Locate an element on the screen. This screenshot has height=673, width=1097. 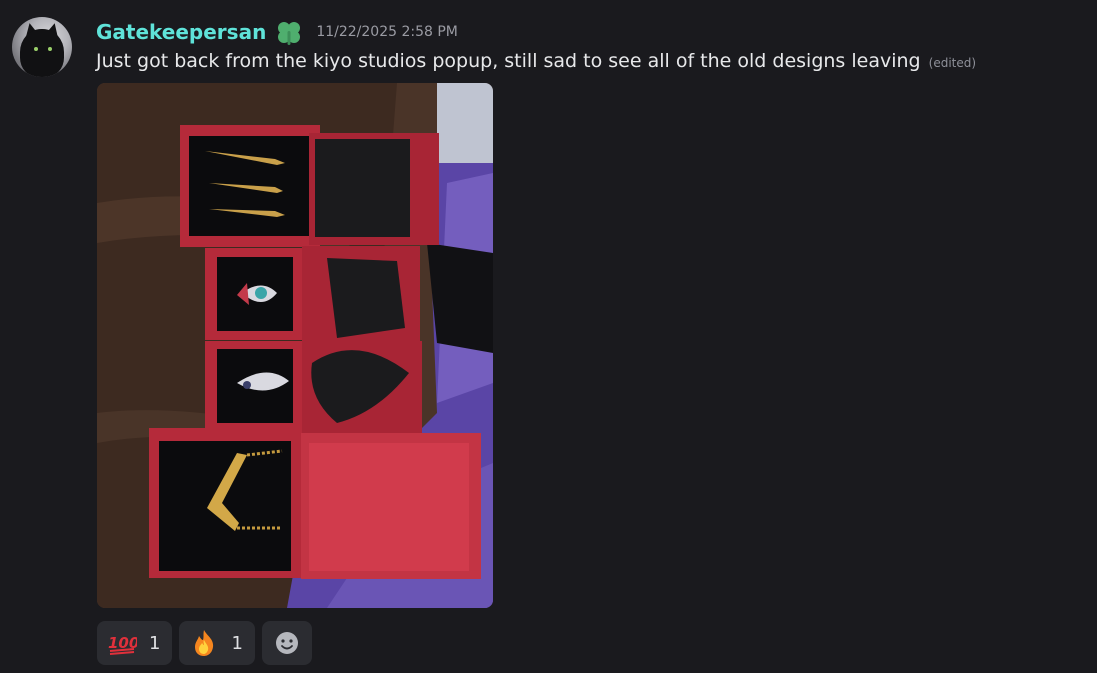
username: Gatekeepersan is located at coordinates (181, 32).